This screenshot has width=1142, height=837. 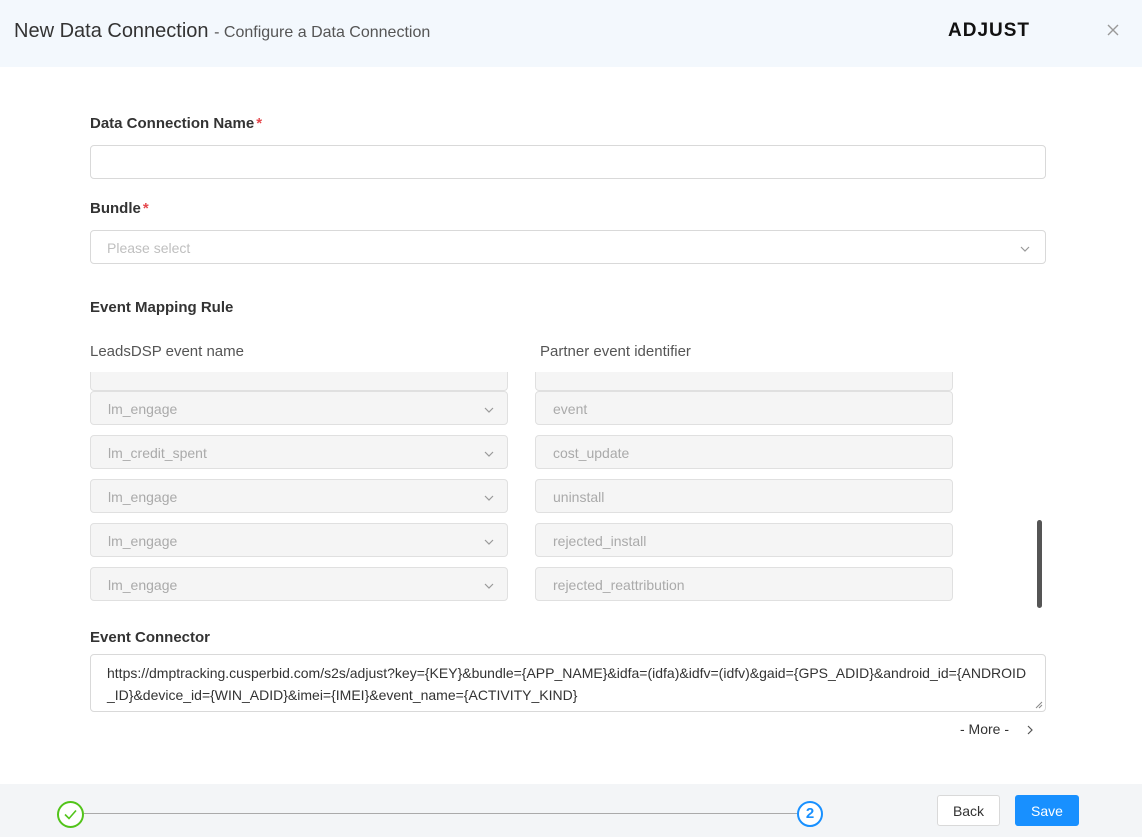 What do you see at coordinates (1113, 30) in the screenshot?
I see `close-icon` at bounding box center [1113, 30].